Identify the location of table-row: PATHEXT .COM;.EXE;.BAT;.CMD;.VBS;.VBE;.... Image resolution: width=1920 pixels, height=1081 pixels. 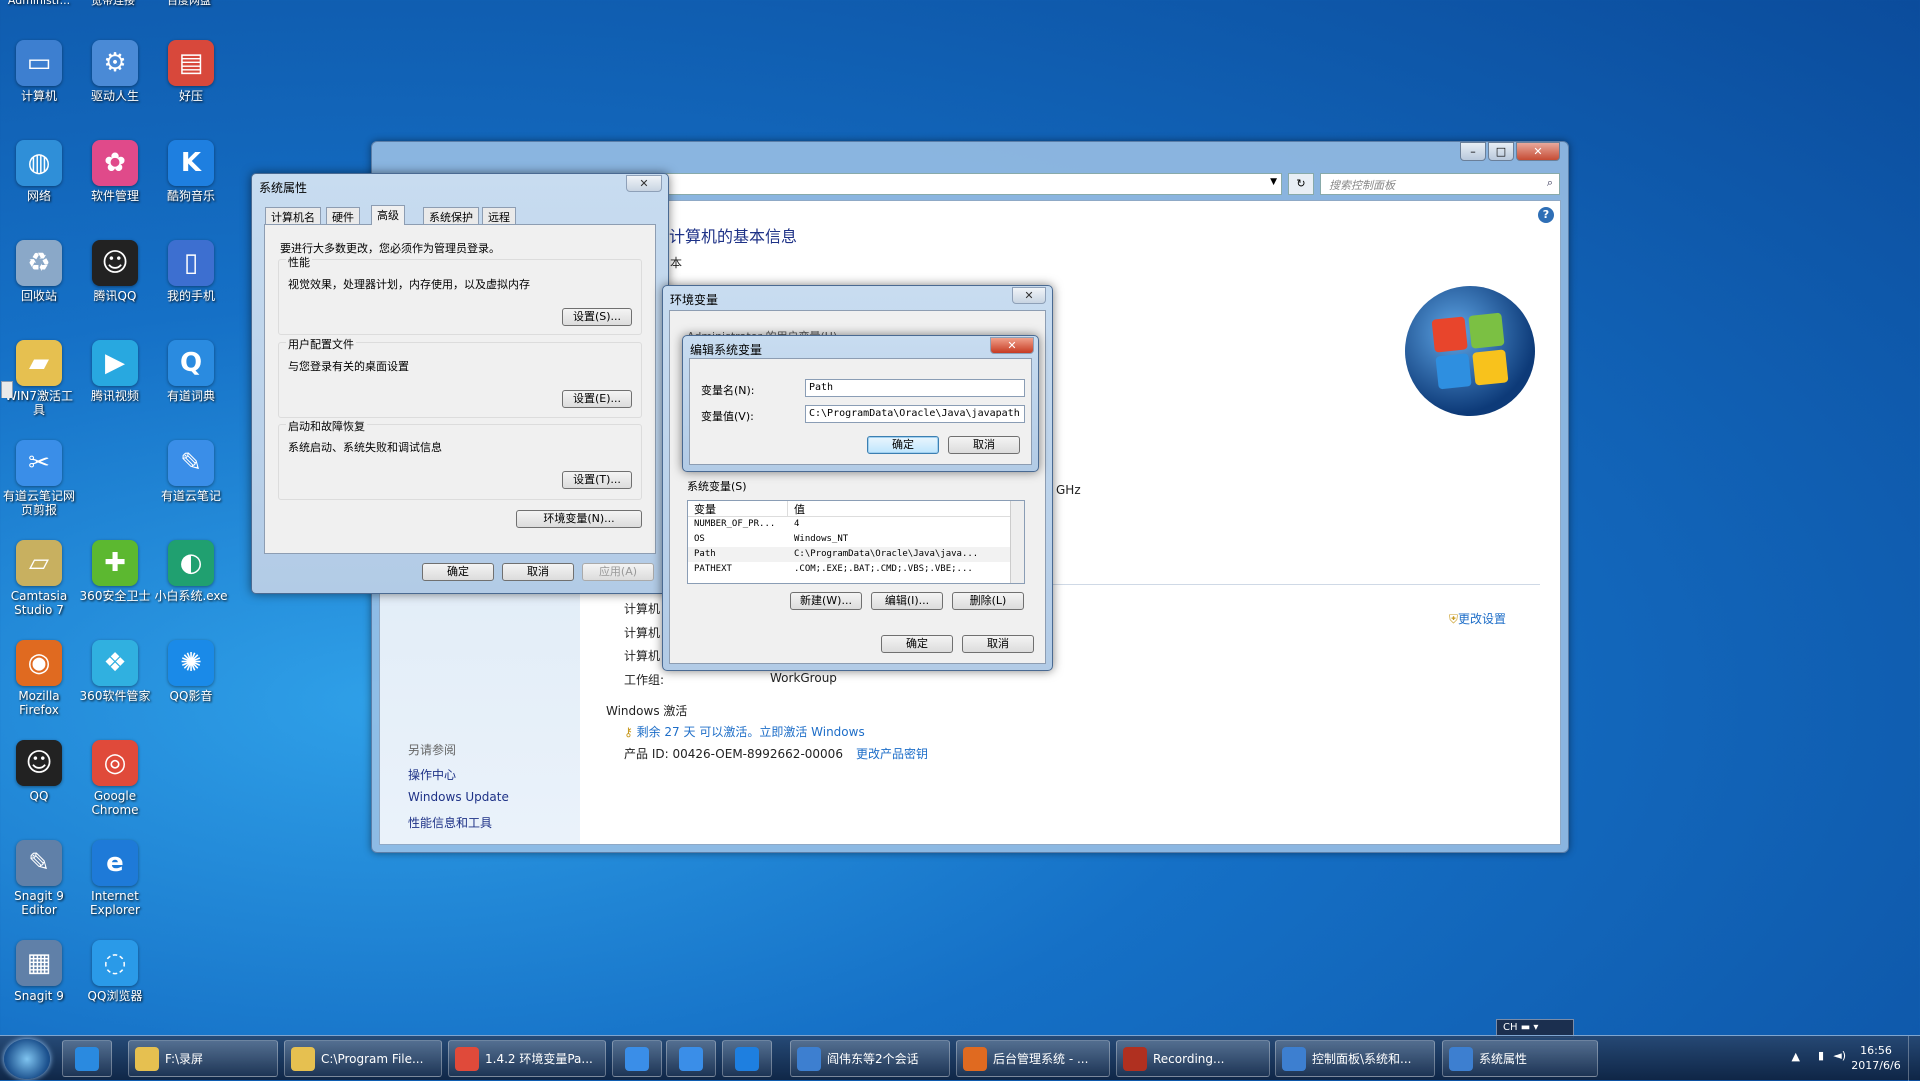
(856, 569).